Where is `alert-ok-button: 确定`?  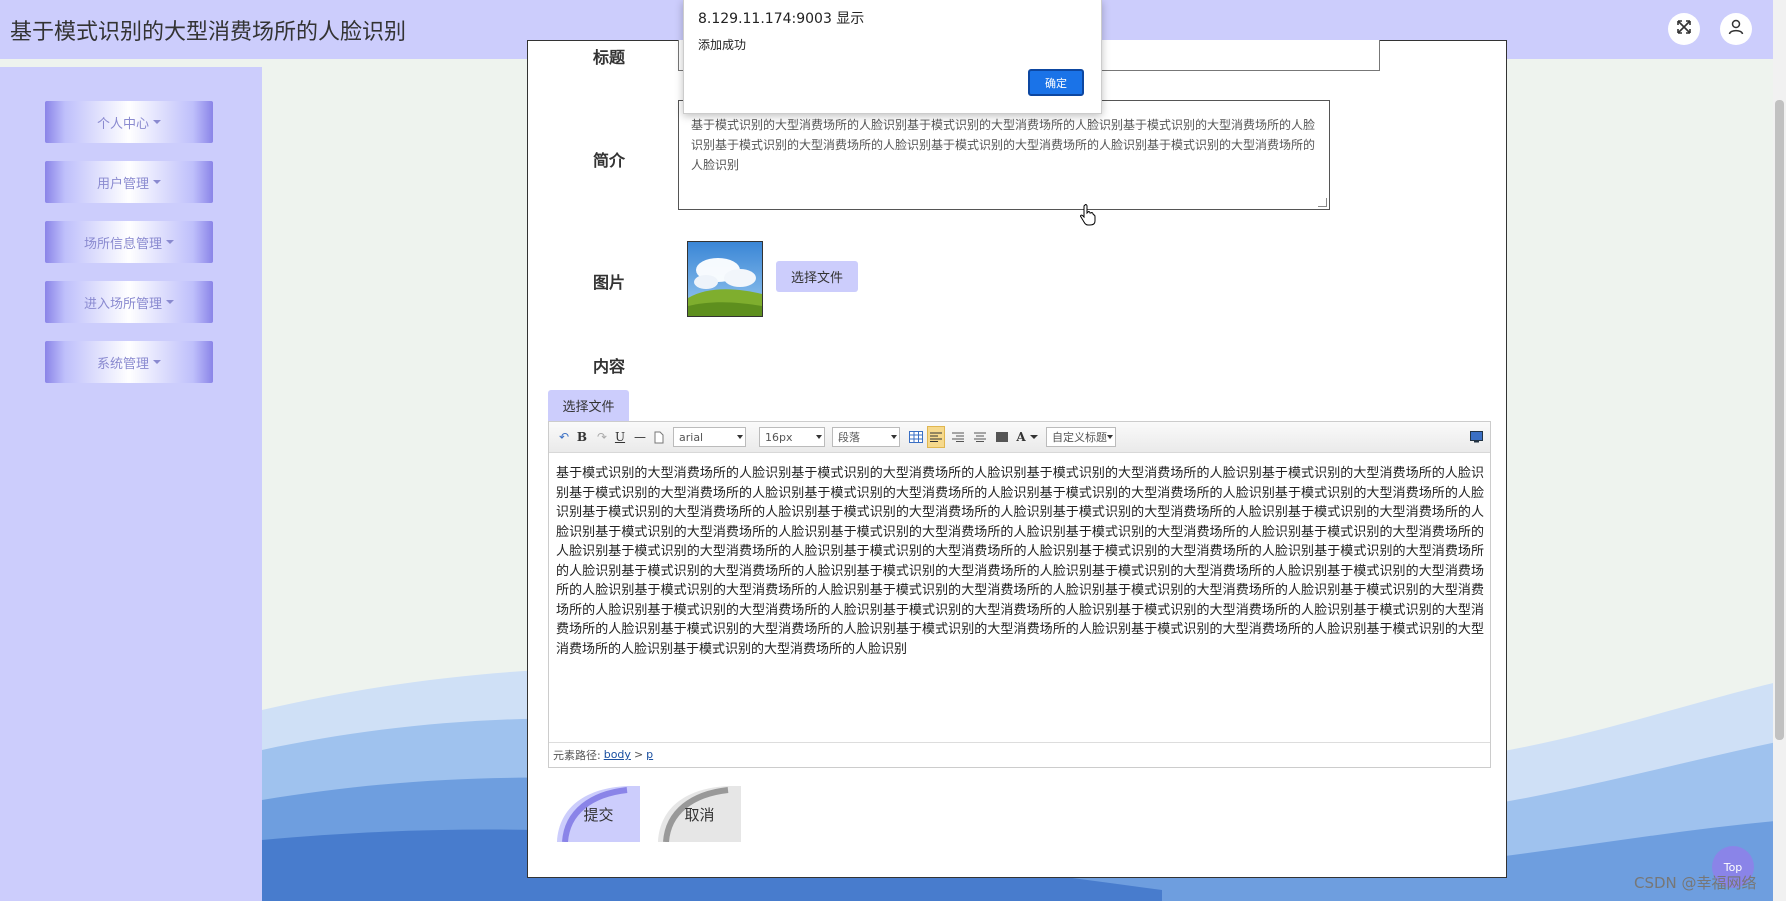
alert-ok-button: 确定 is located at coordinates (1056, 82).